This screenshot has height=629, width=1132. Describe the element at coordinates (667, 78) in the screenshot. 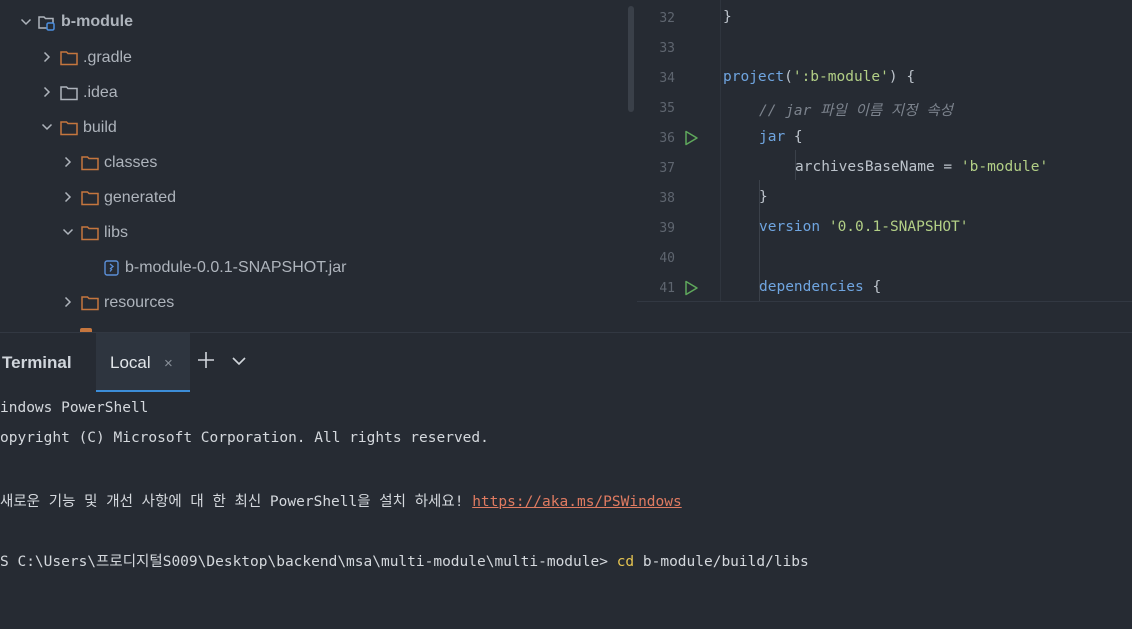

I see `line-number: 34` at that location.